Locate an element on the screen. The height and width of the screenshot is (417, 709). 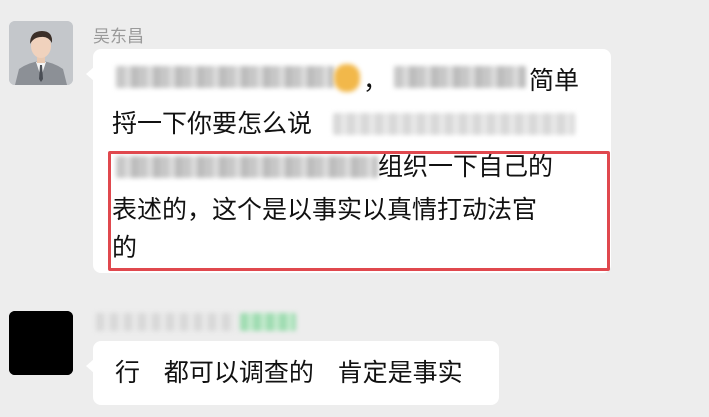
sender-name: 吴东昌 is located at coordinates (118, 37).